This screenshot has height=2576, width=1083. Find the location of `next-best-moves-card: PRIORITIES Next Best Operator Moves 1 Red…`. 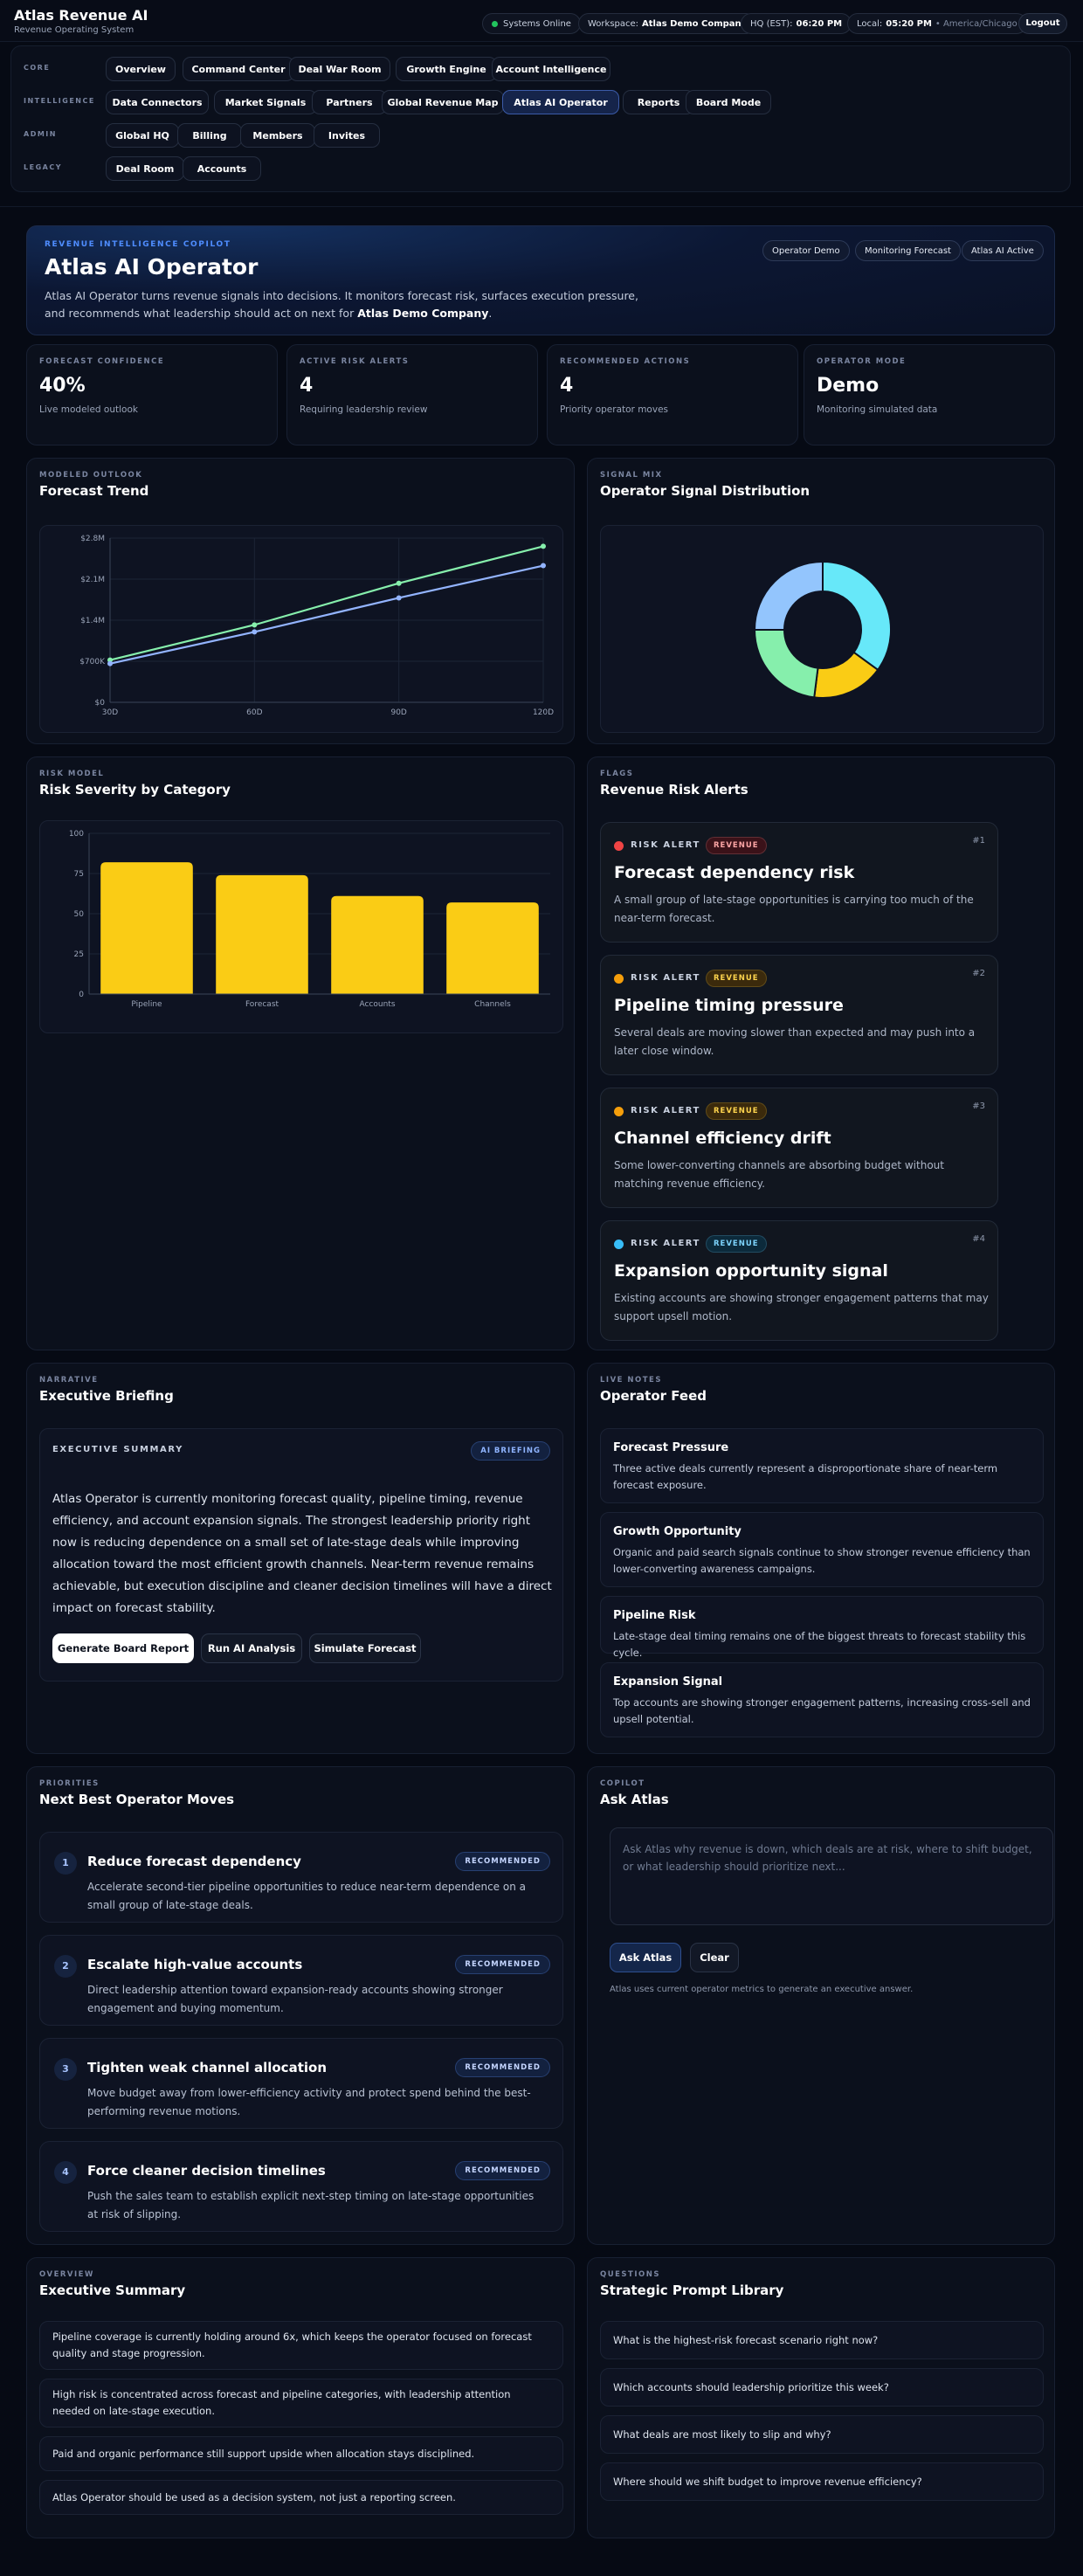

next-best-moves-card: PRIORITIES Next Best Operator Moves 1 Red… is located at coordinates (300, 2006).